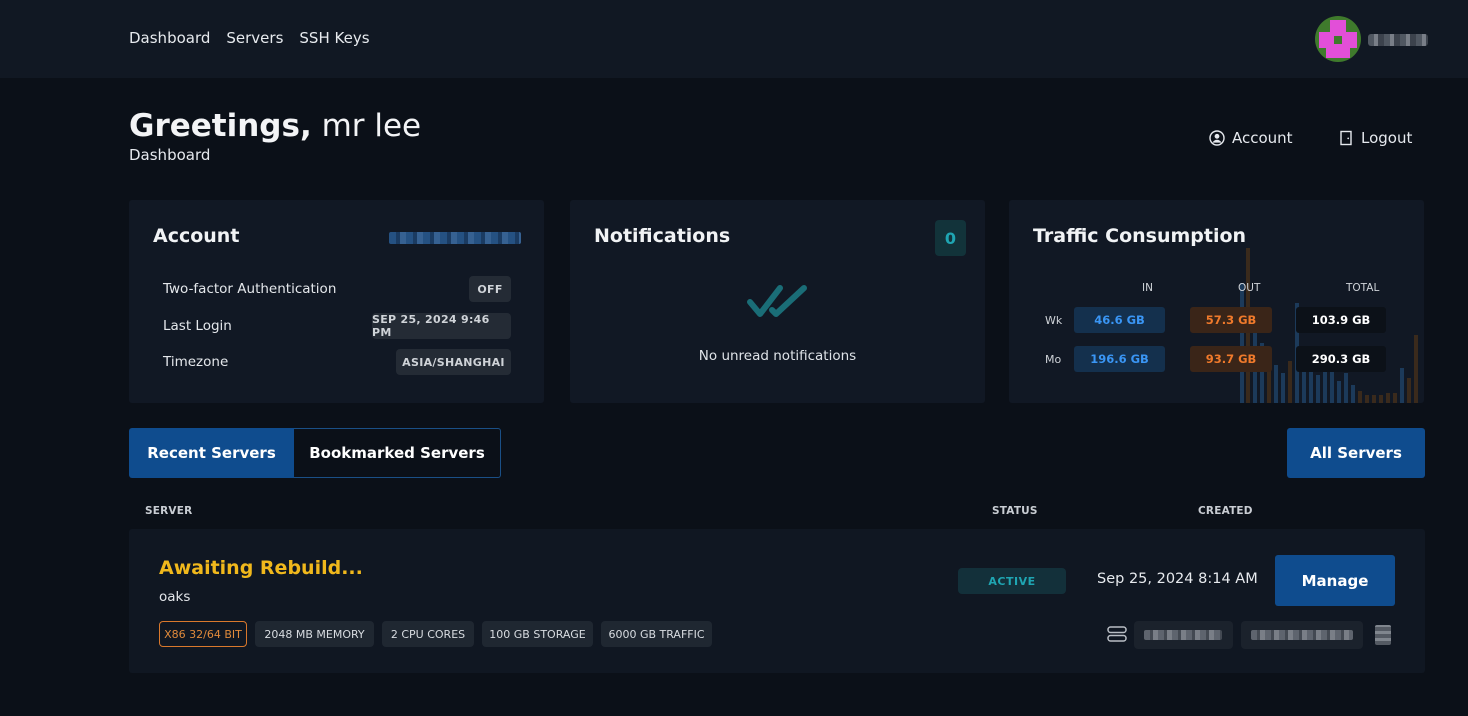 The height and width of the screenshot is (716, 1468). I want to click on ip-address-redacted, so click(1183, 635).